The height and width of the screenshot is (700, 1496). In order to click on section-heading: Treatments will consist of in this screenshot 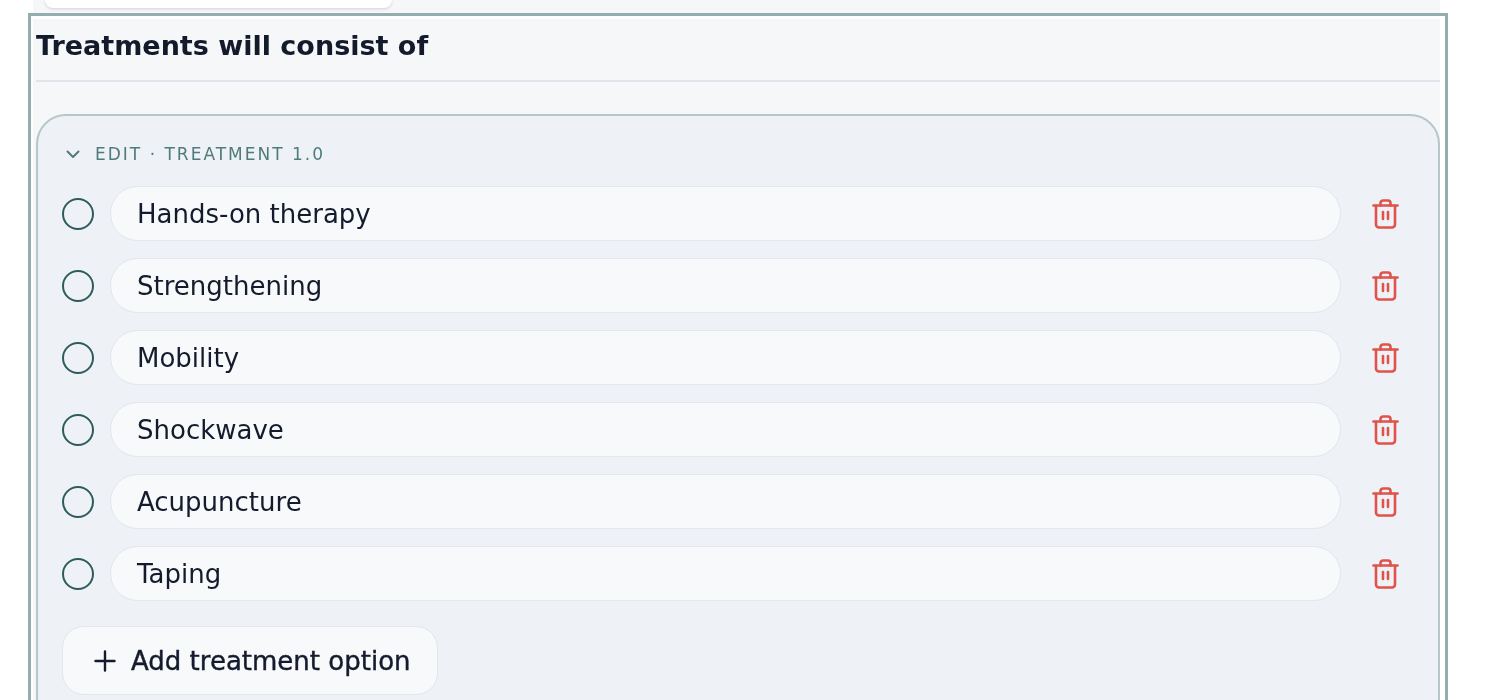, I will do `click(233, 46)`.